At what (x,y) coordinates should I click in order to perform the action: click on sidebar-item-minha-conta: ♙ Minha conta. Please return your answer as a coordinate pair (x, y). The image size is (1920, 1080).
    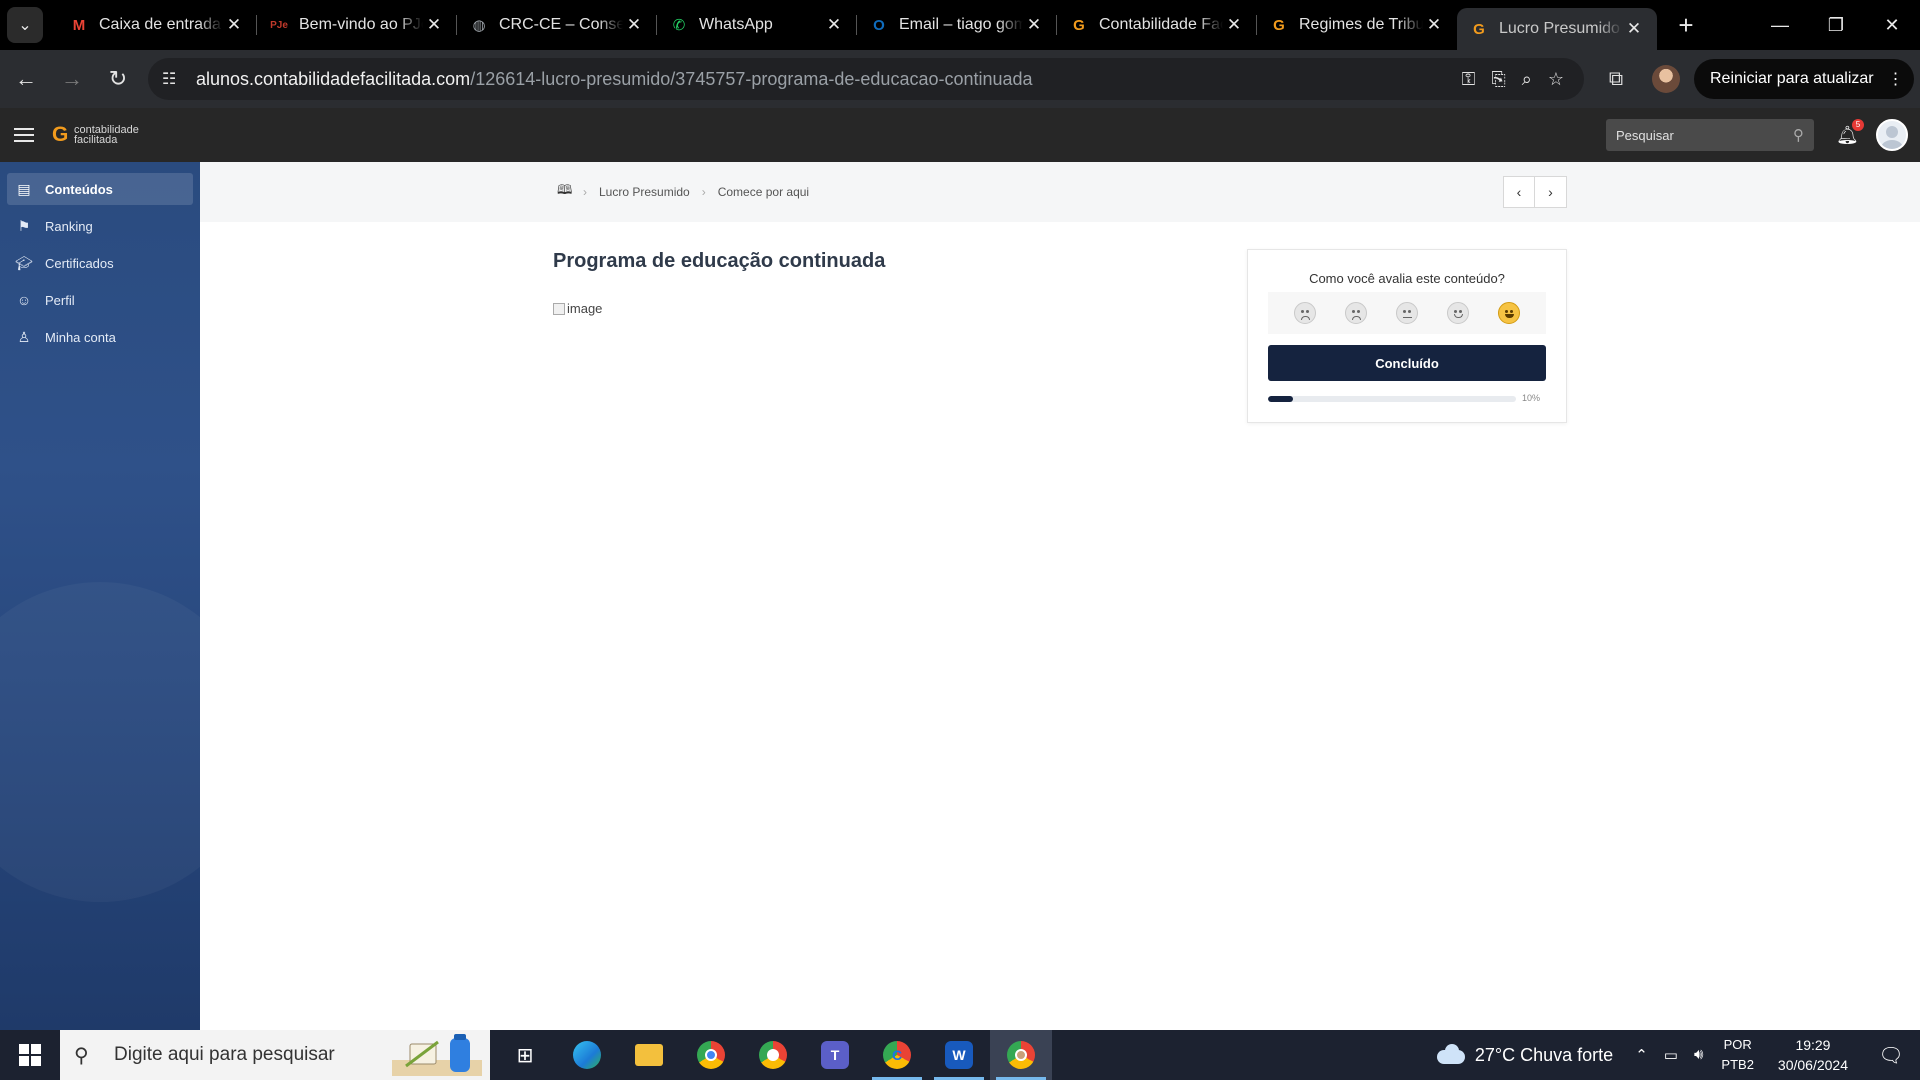
    Looking at the image, I should click on (100, 337).